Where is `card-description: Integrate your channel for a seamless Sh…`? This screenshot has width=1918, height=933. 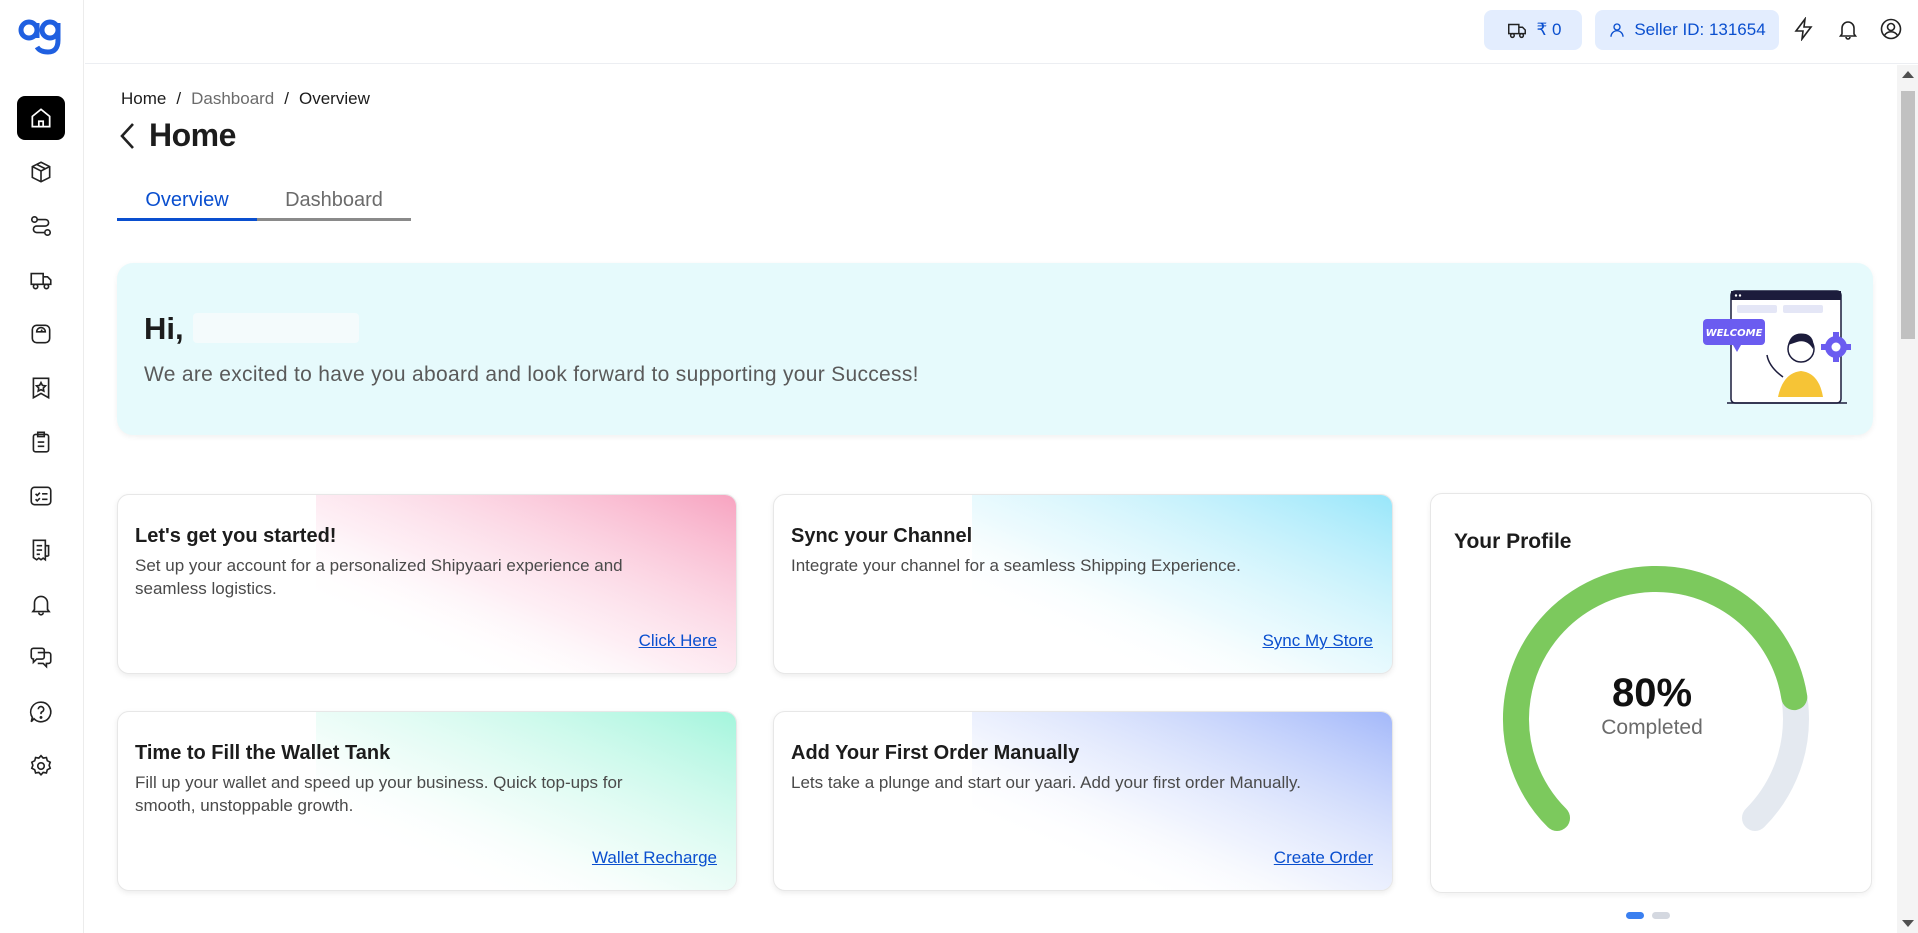 card-description: Integrate your channel for a seamless Sh… is located at coordinates (1016, 565).